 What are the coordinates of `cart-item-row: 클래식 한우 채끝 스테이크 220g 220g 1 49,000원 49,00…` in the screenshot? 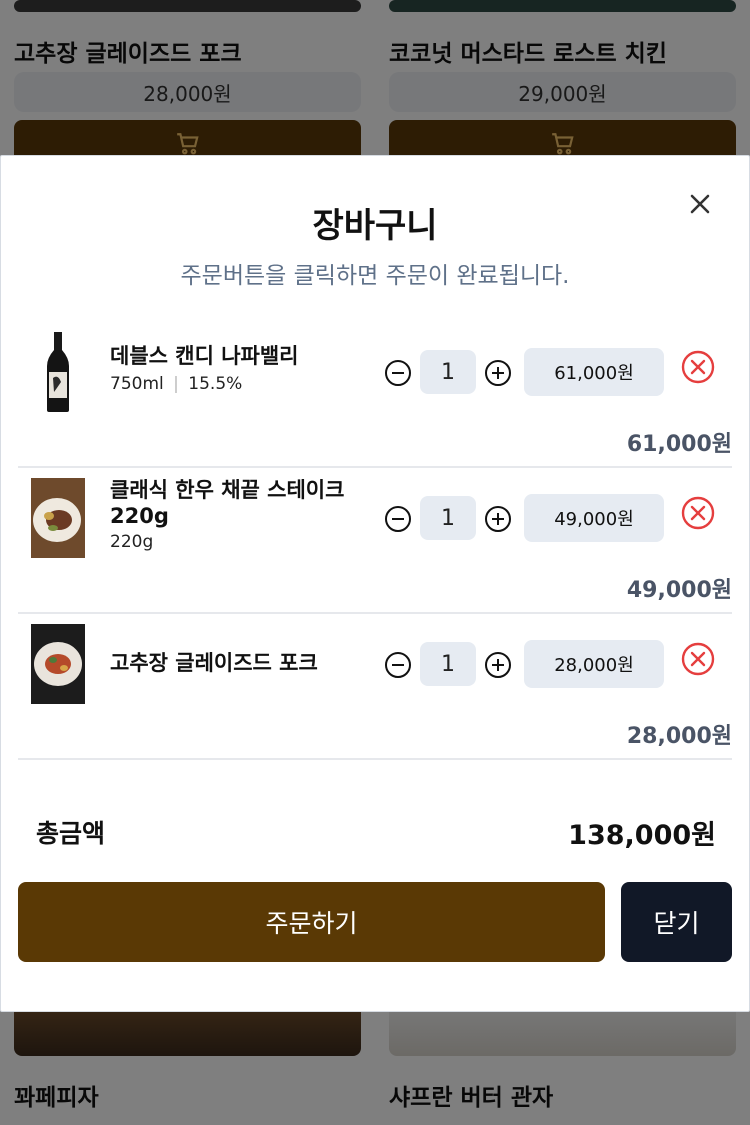 It's located at (375, 541).